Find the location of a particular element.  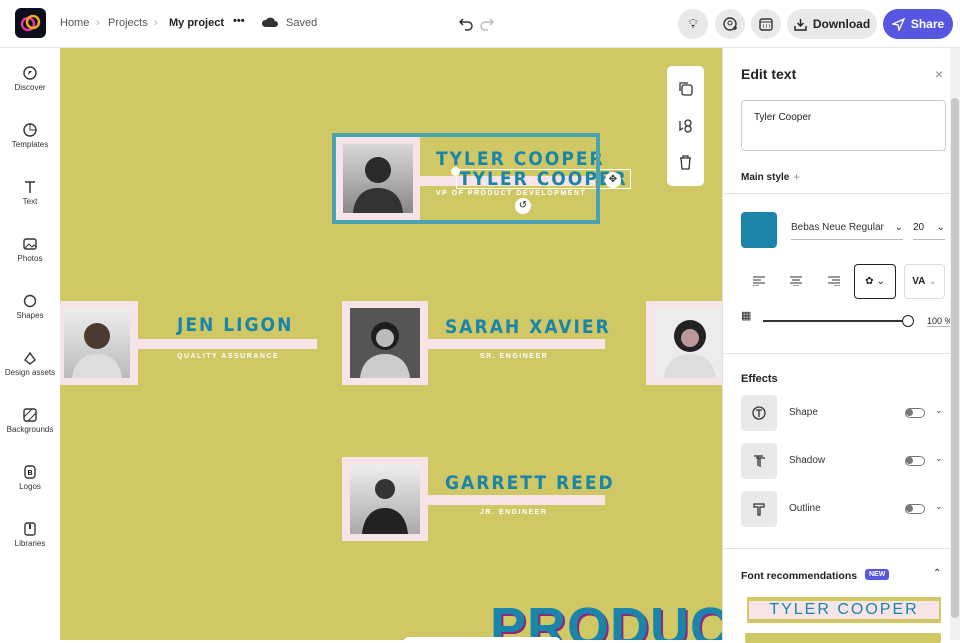

arrange-icon is located at coordinates (685, 125).